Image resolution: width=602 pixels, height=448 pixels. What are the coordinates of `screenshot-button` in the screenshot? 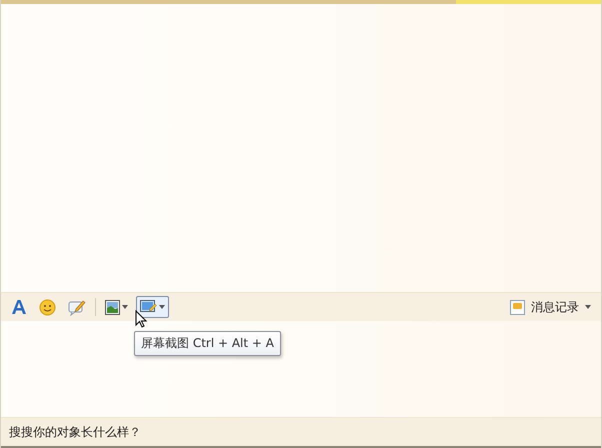 It's located at (152, 307).